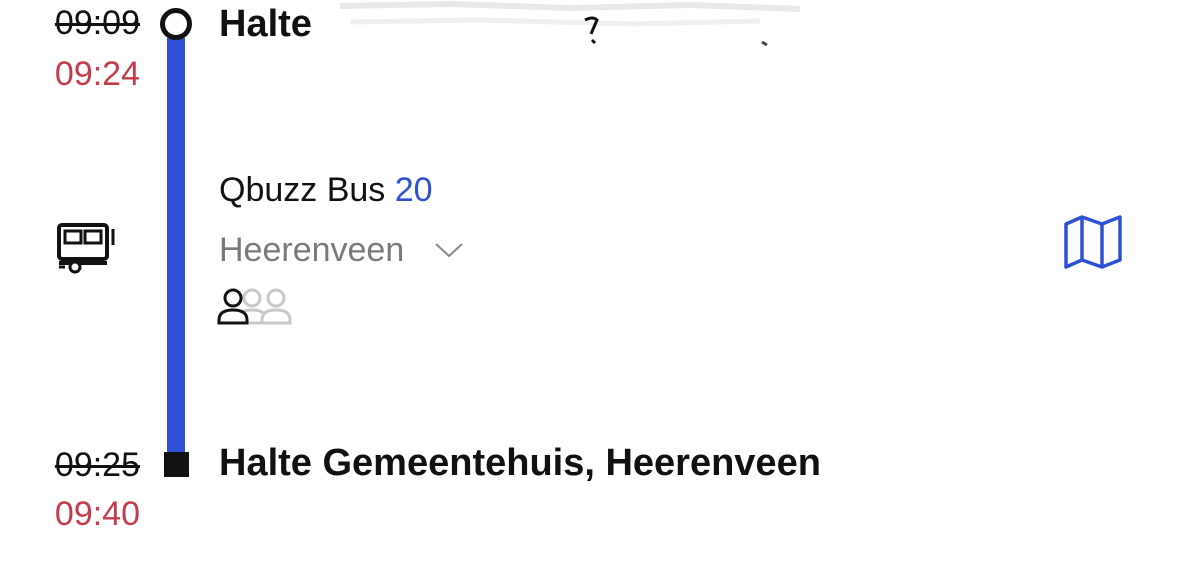 The width and height of the screenshot is (1199, 567). Describe the element at coordinates (176, 24) in the screenshot. I see `departure-stop-marker` at that location.